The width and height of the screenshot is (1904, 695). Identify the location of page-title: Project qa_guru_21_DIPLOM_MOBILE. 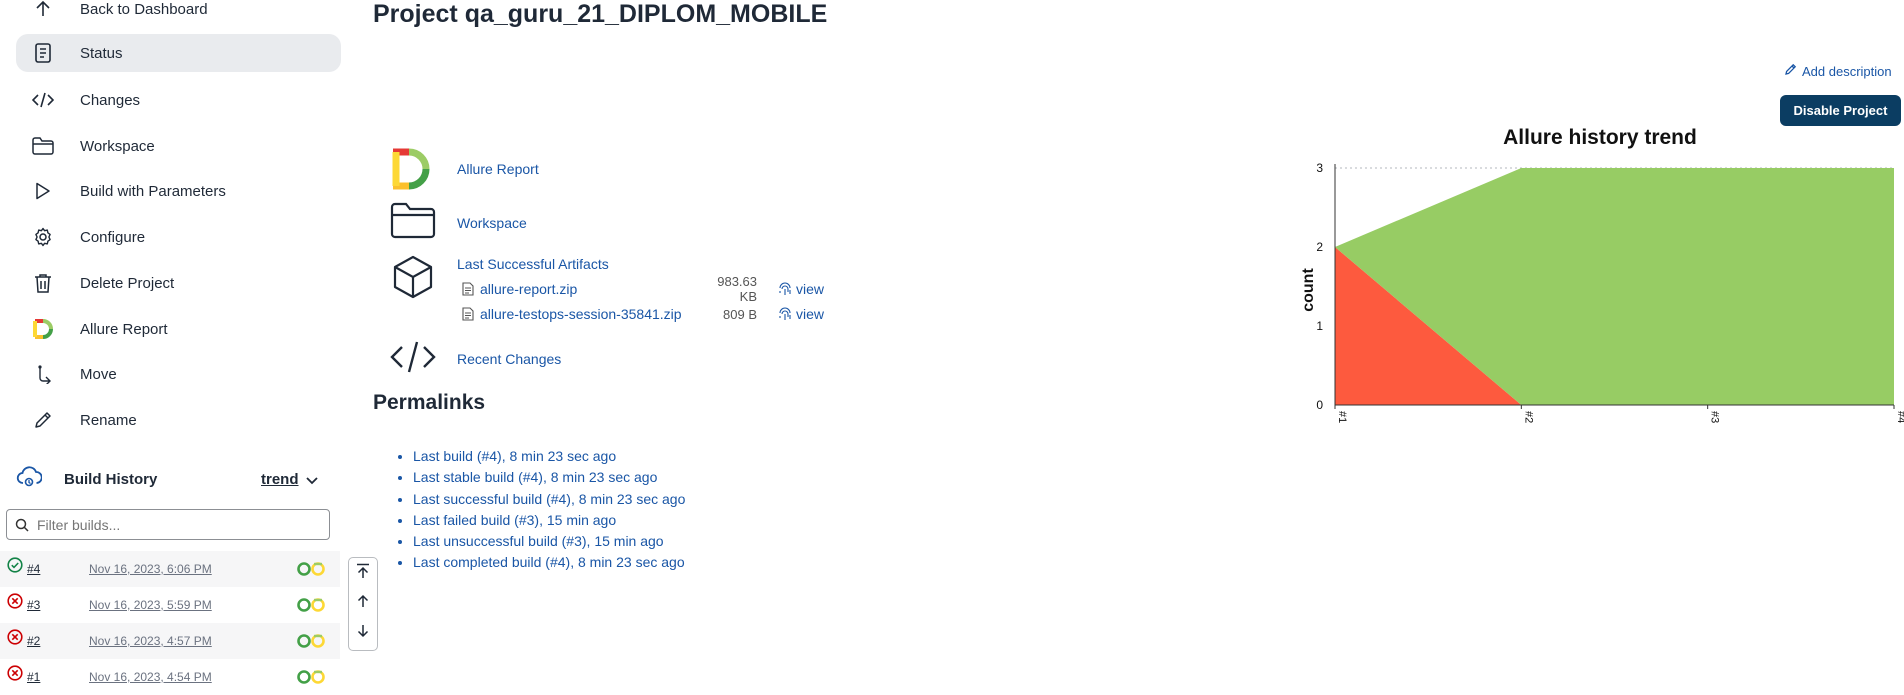
(600, 14).